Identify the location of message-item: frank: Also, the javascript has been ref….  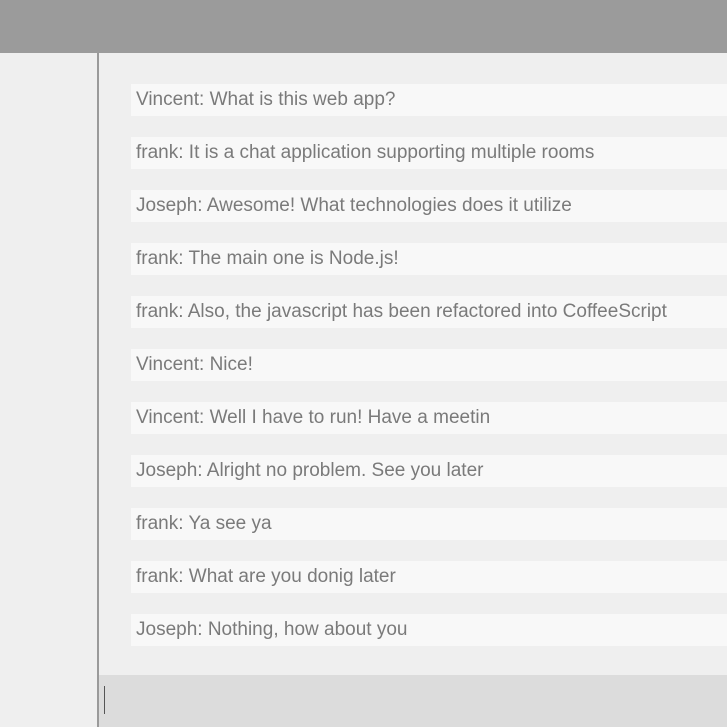
(429, 312).